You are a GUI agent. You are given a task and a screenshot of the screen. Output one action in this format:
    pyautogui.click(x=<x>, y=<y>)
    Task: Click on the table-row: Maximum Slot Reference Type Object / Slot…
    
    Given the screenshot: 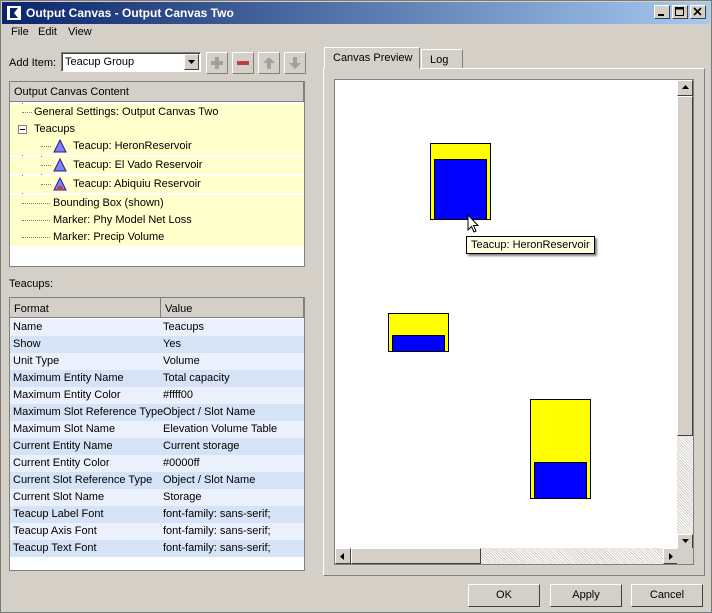 What is the action you would take?
    pyautogui.click(x=157, y=412)
    